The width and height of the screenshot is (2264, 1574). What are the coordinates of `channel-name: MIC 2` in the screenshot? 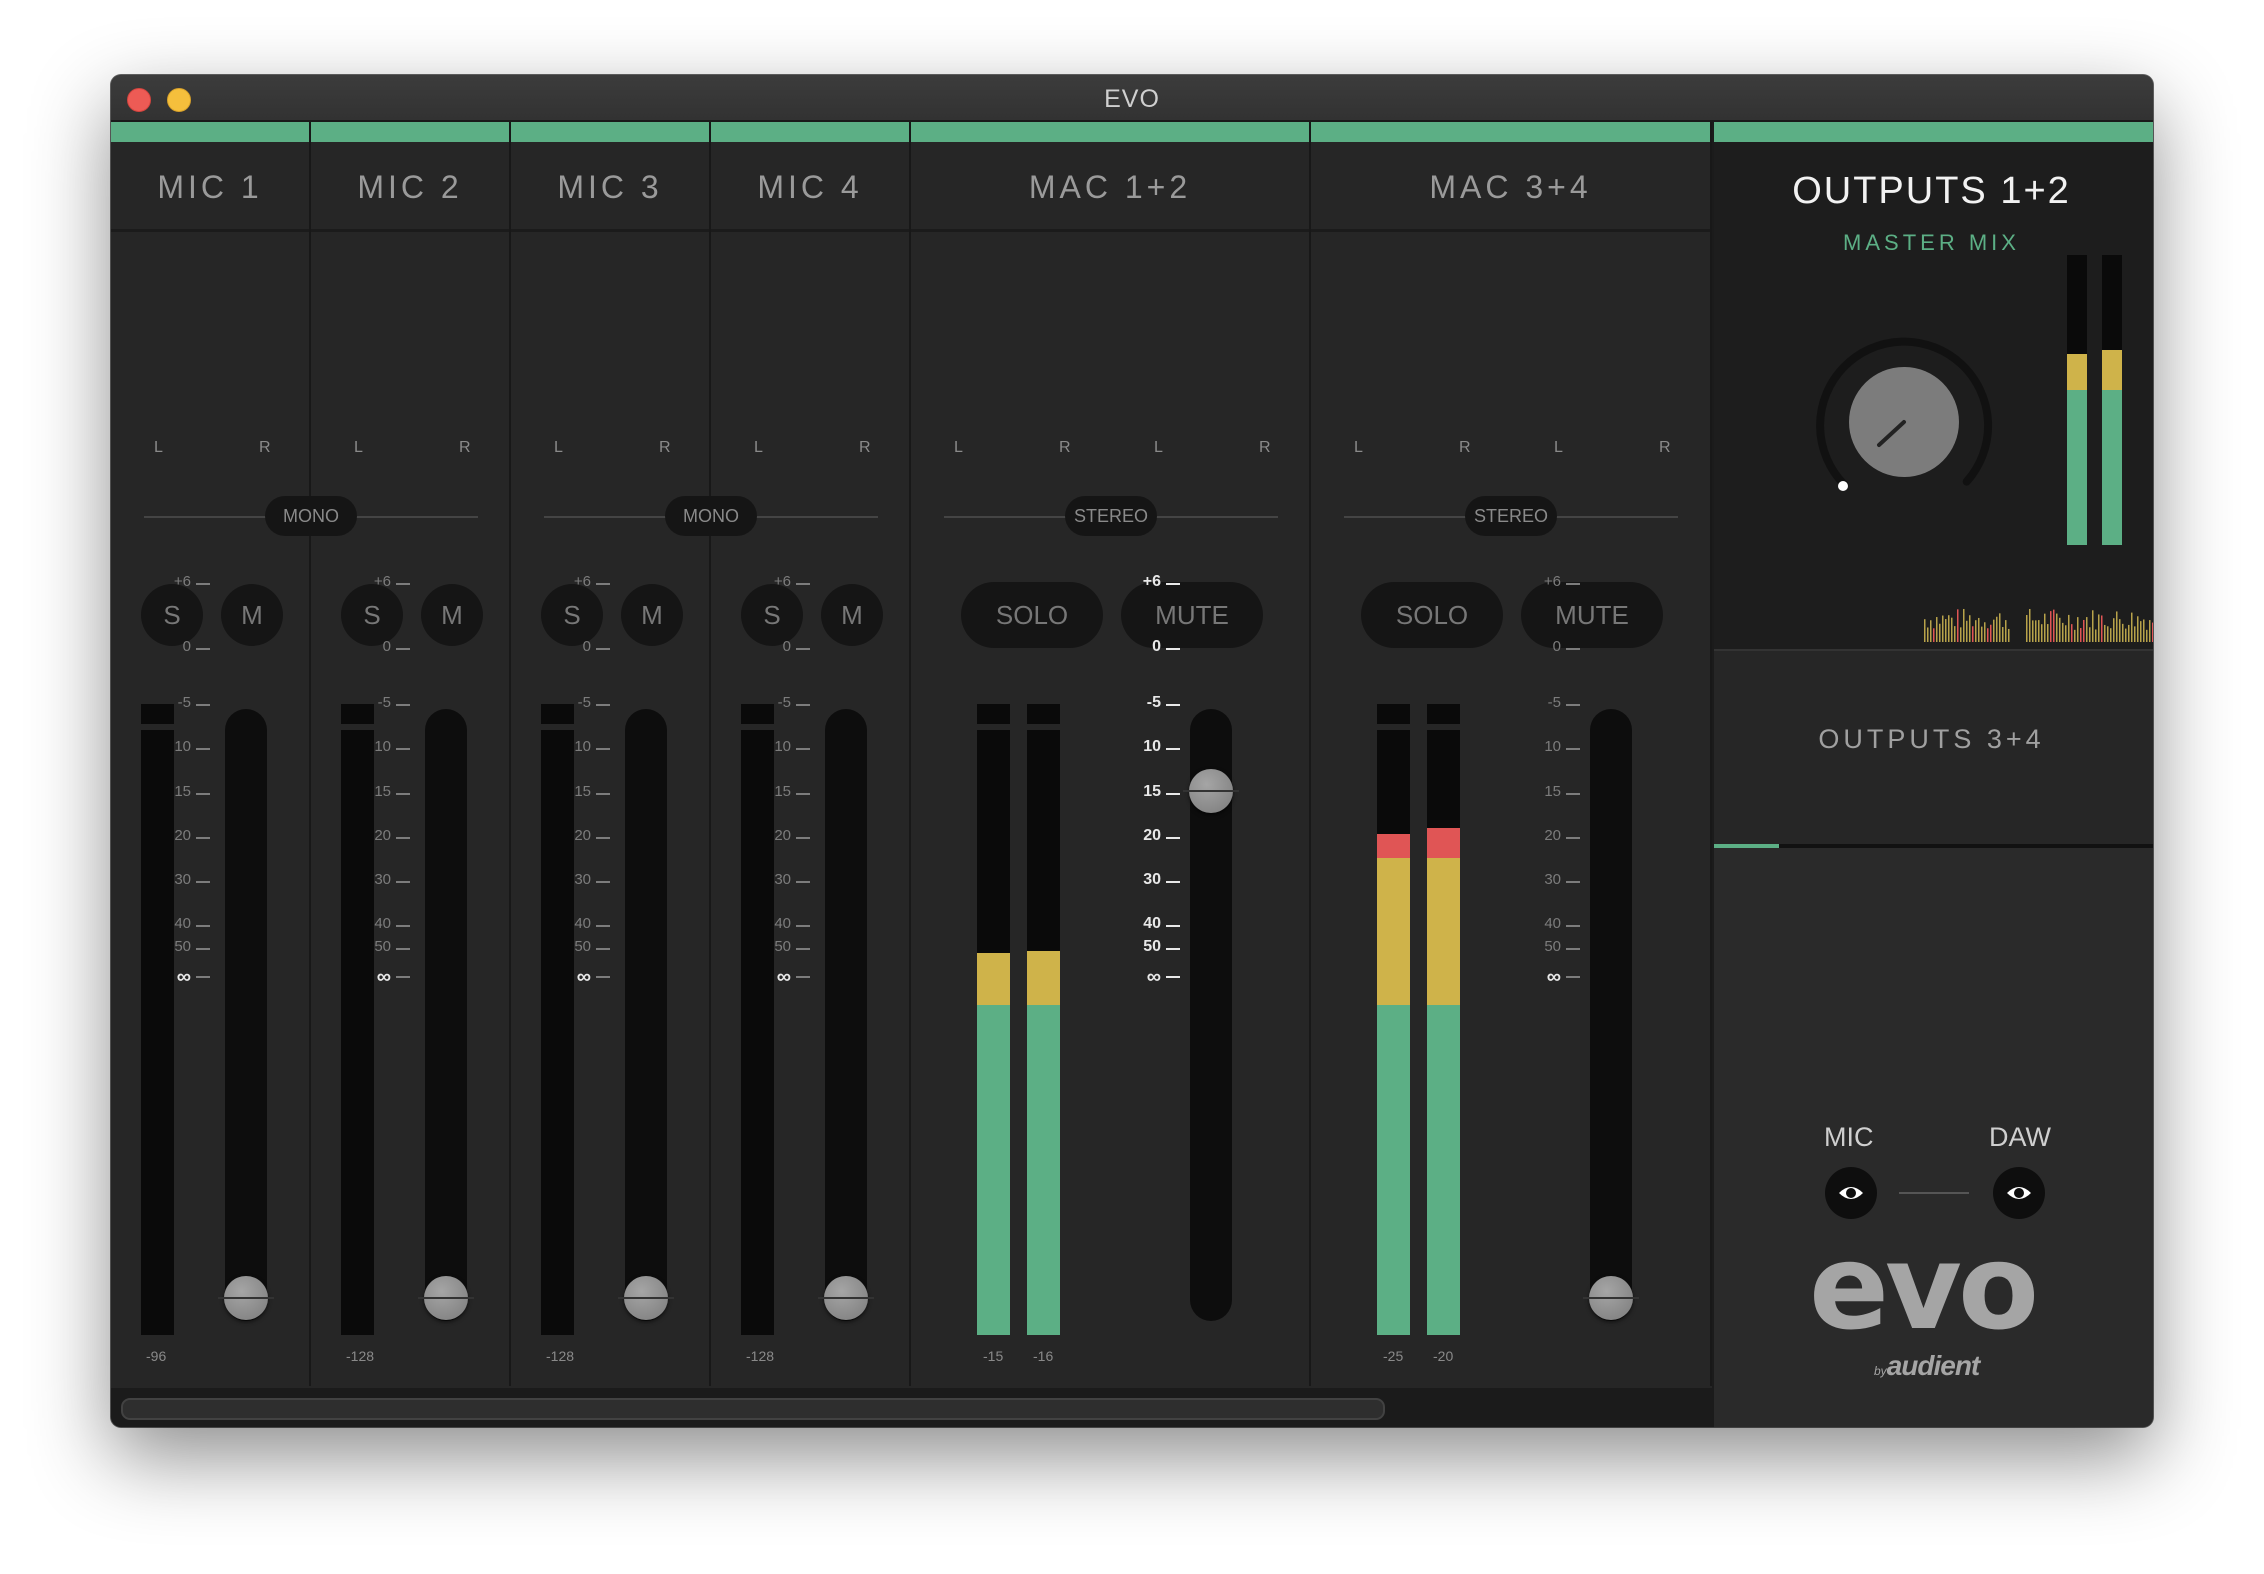 It's located at (410, 187).